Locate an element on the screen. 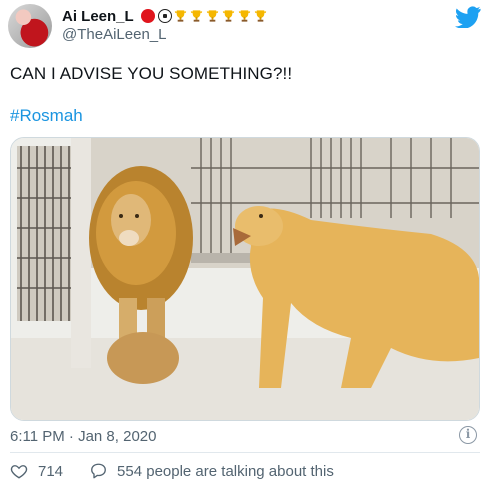 The height and width of the screenshot is (486, 490). red-circle-emoji-icon is located at coordinates (147, 16).